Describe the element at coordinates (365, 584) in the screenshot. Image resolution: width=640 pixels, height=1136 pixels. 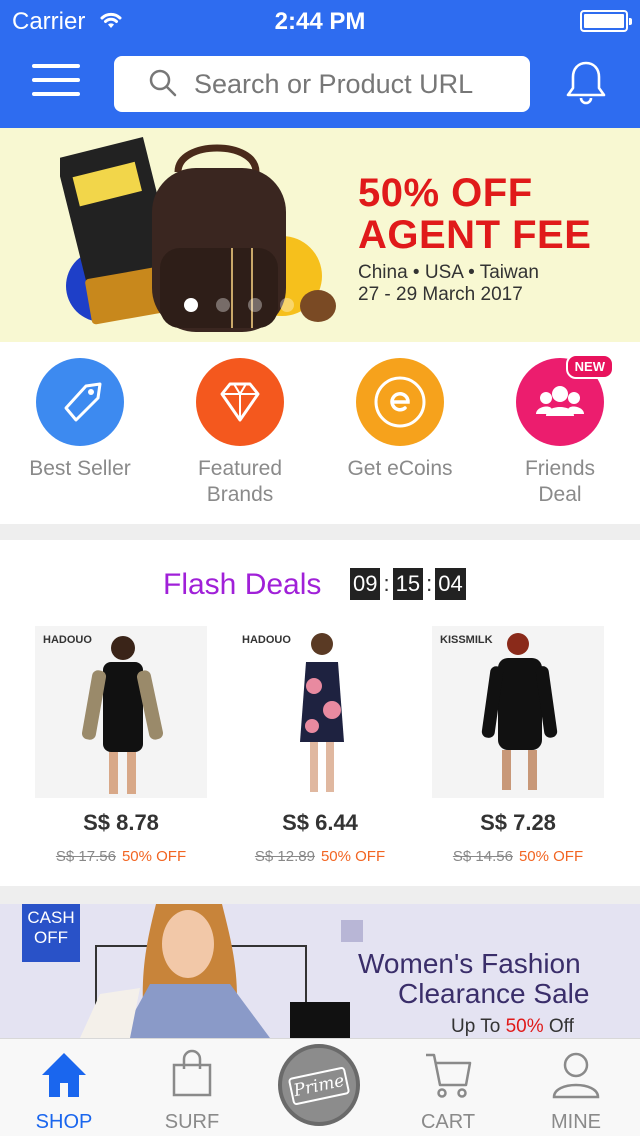
I see `timer-hours: 09` at that location.